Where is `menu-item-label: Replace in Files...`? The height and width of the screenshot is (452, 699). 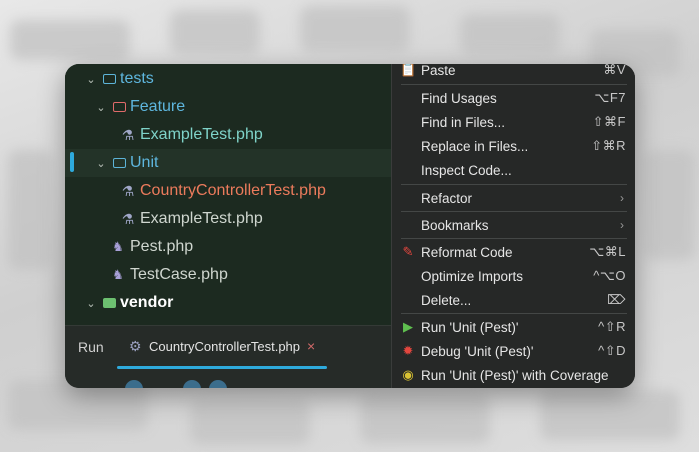
menu-item-label: Replace in Files... is located at coordinates (475, 146).